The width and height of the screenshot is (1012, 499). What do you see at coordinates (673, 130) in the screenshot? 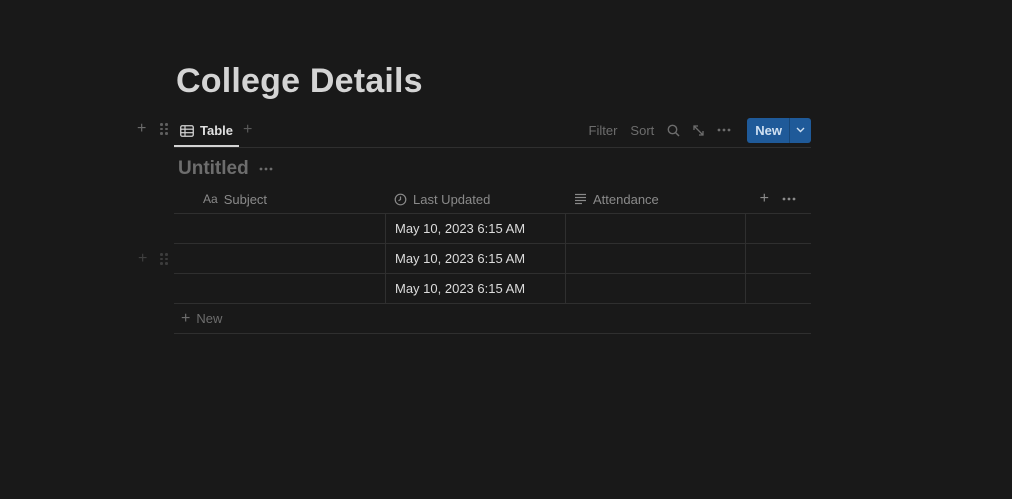
I see `search-icon` at bounding box center [673, 130].